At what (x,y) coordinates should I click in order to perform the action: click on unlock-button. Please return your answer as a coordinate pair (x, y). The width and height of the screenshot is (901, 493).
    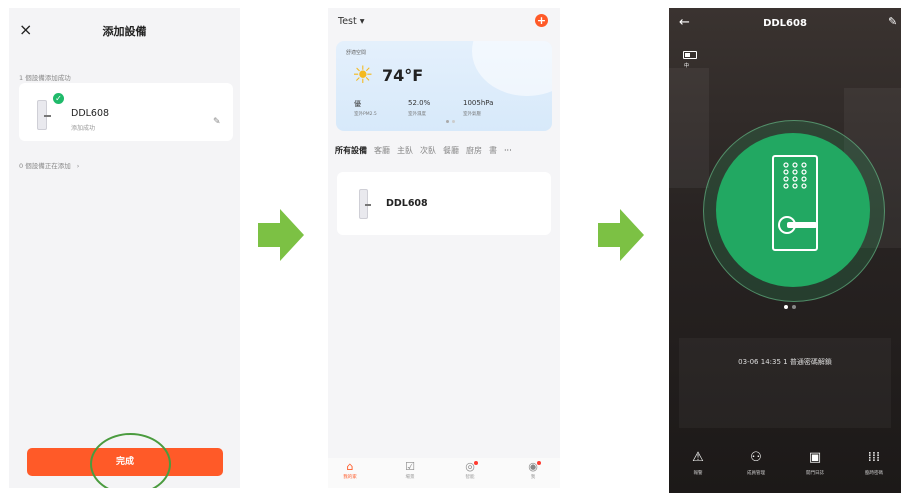
    Looking at the image, I should click on (793, 210).